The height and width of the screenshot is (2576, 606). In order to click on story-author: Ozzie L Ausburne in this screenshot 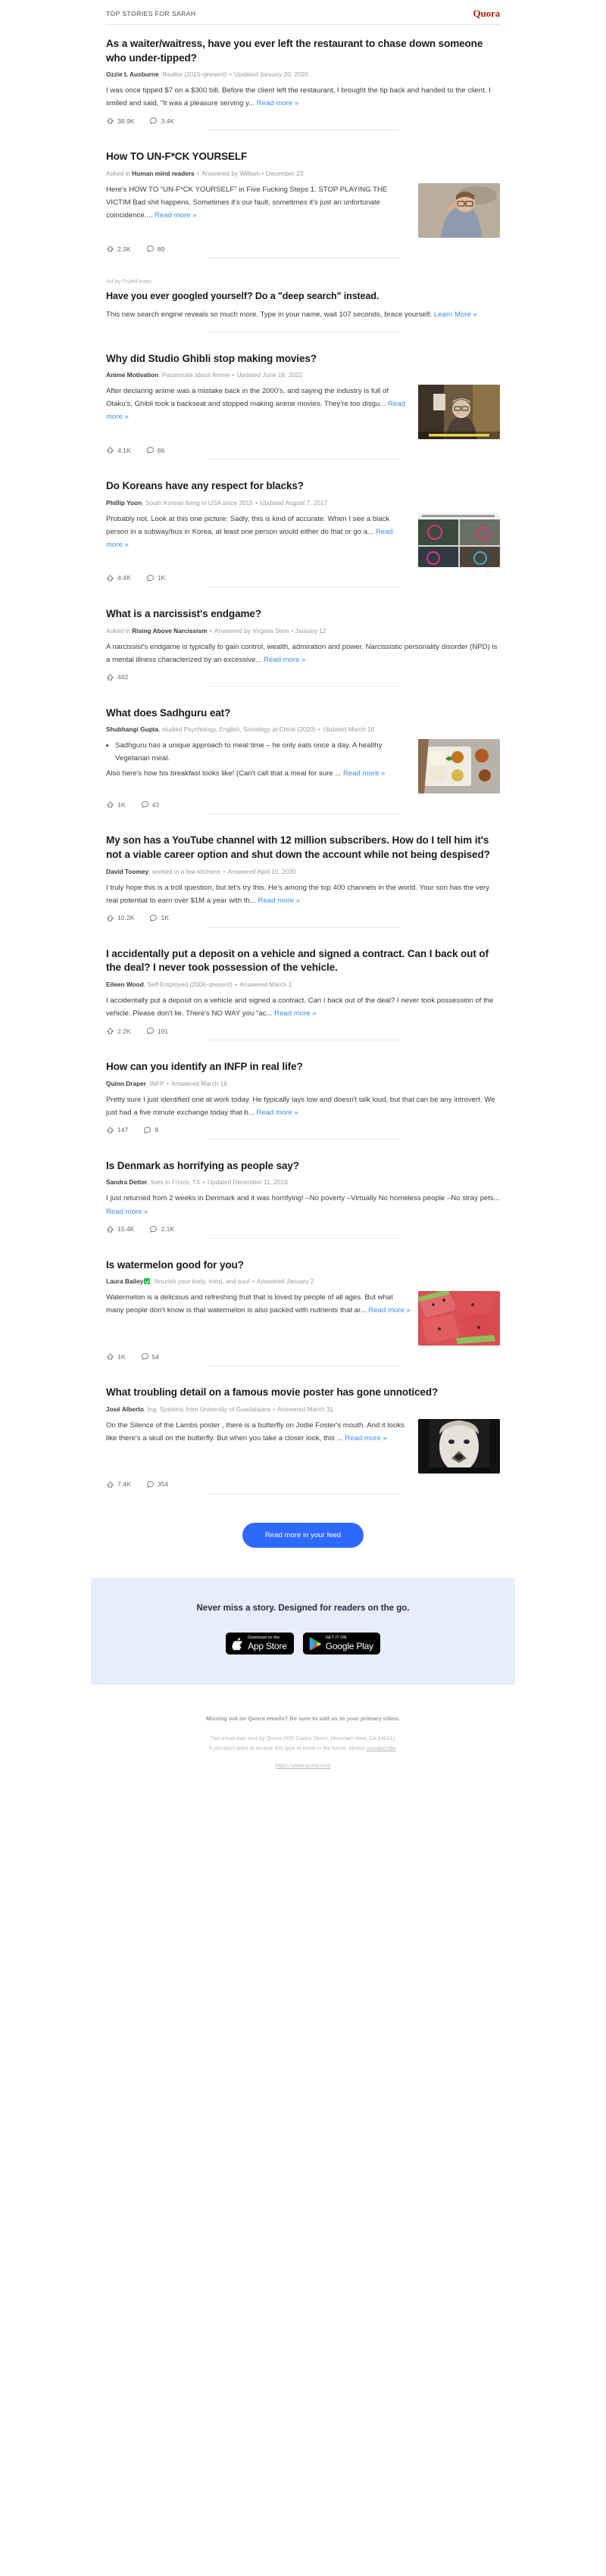, I will do `click(132, 74)`.